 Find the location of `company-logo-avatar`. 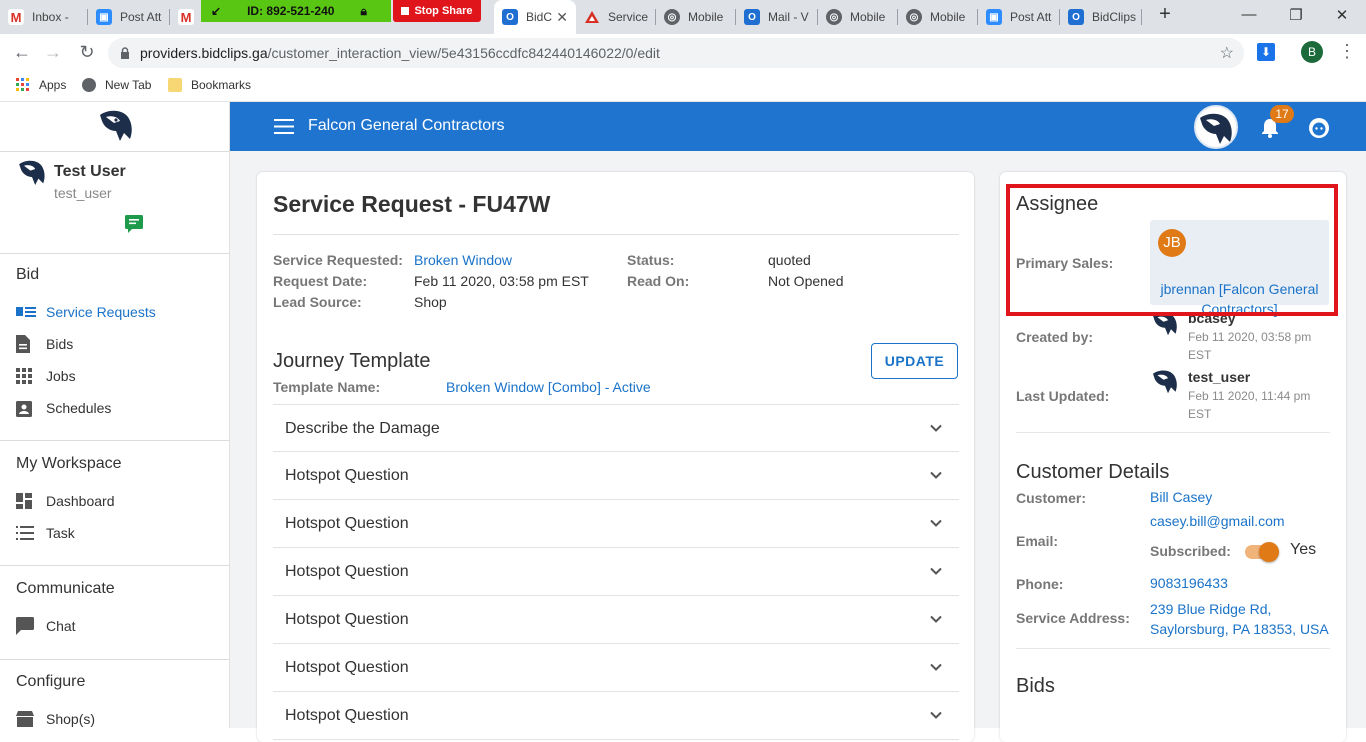

company-logo-avatar is located at coordinates (1216, 127).